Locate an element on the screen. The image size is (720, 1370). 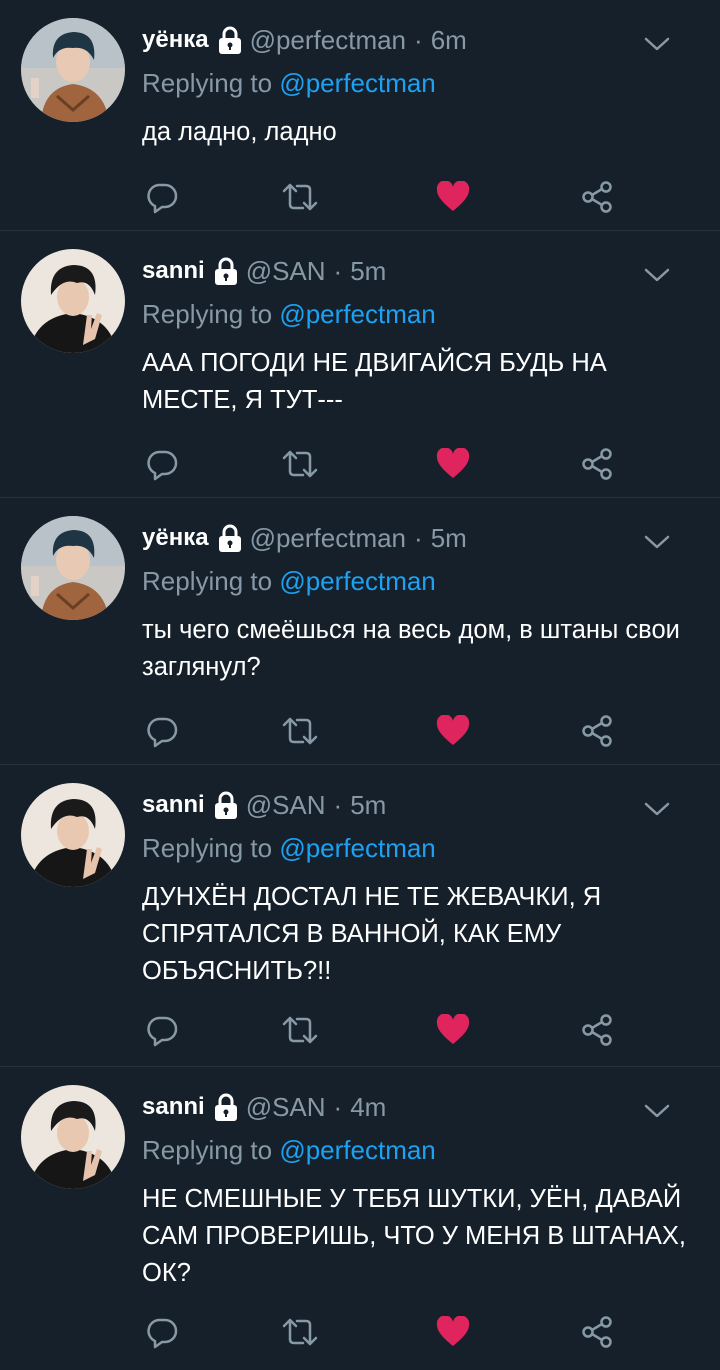
tweet-header: уёнка @perfectman · 6m is located at coordinates (304, 40).